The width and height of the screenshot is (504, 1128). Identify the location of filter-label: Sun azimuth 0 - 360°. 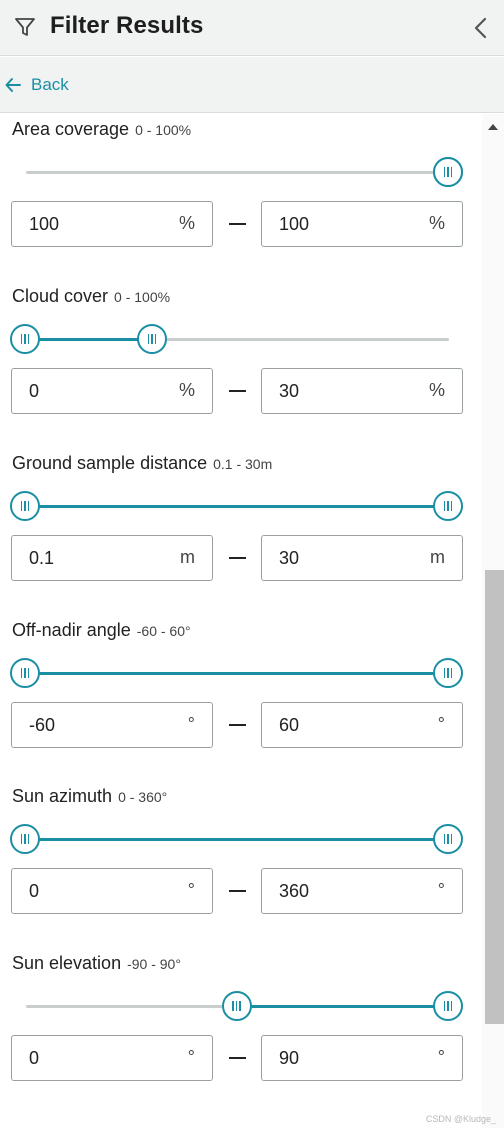
(90, 796).